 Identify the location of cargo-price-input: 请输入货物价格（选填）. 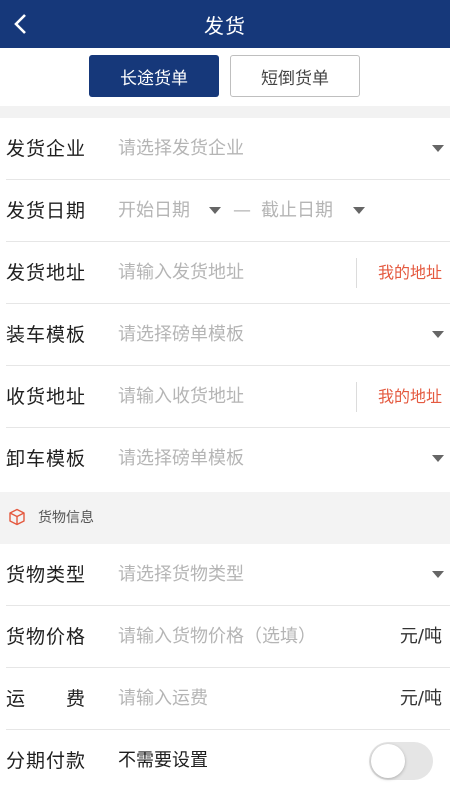
(217, 637).